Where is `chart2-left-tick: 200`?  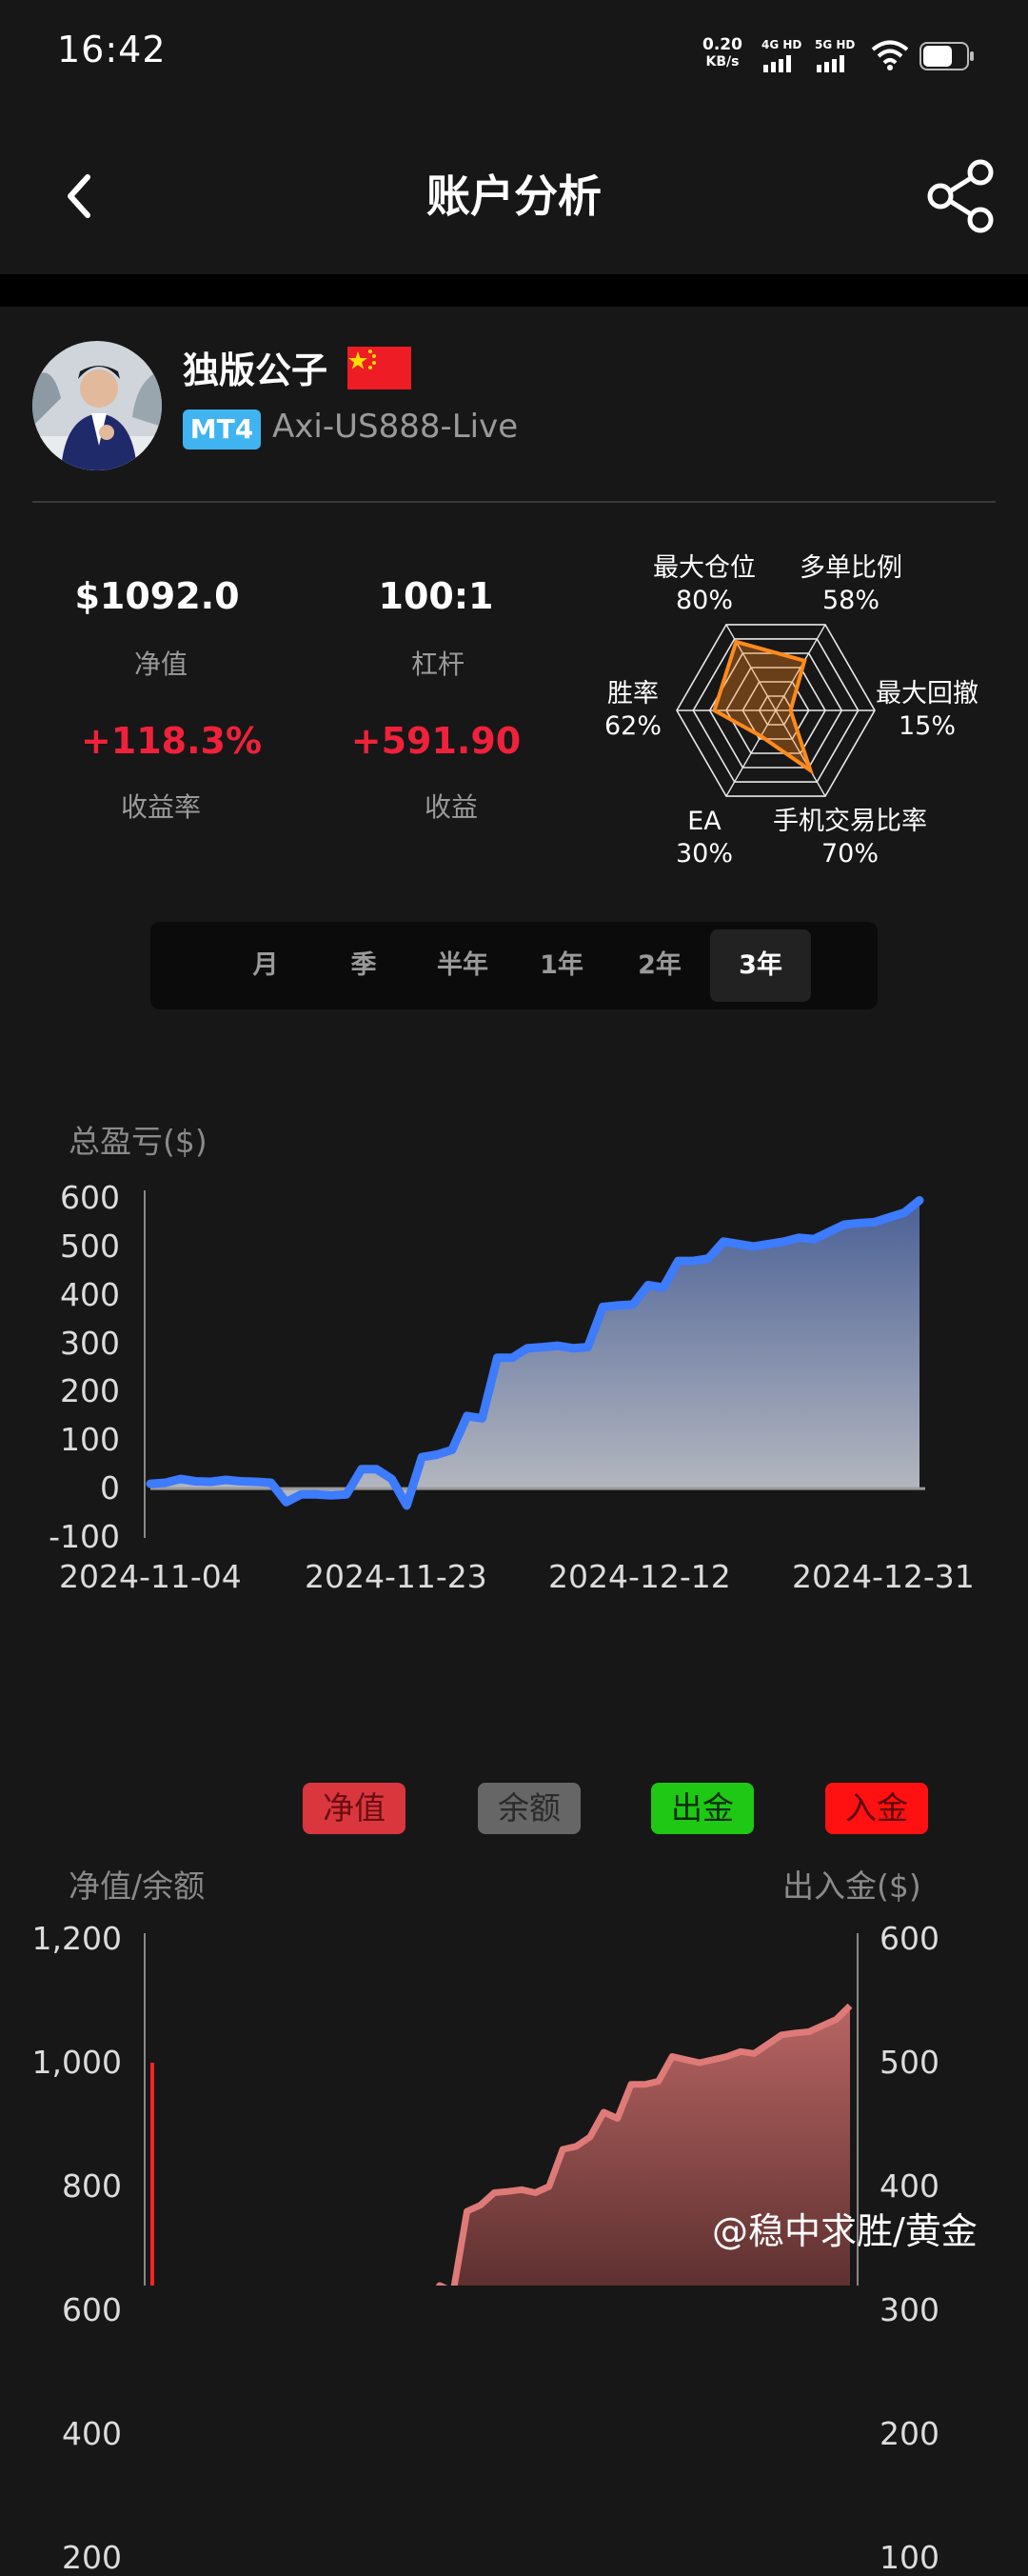
chart2-left-tick: 200 is located at coordinates (92, 2557).